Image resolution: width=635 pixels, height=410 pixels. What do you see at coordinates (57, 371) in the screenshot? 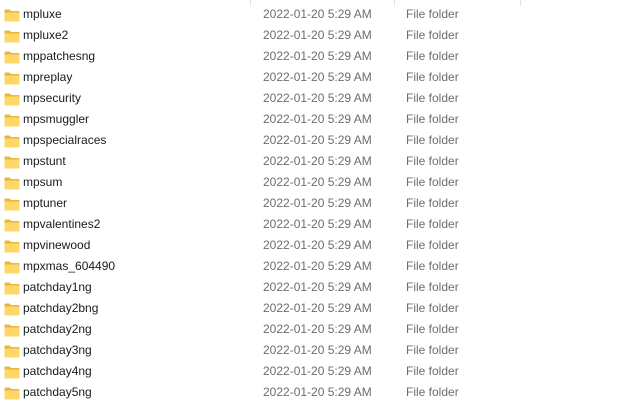
I see `file-name: patchday4ng` at bounding box center [57, 371].